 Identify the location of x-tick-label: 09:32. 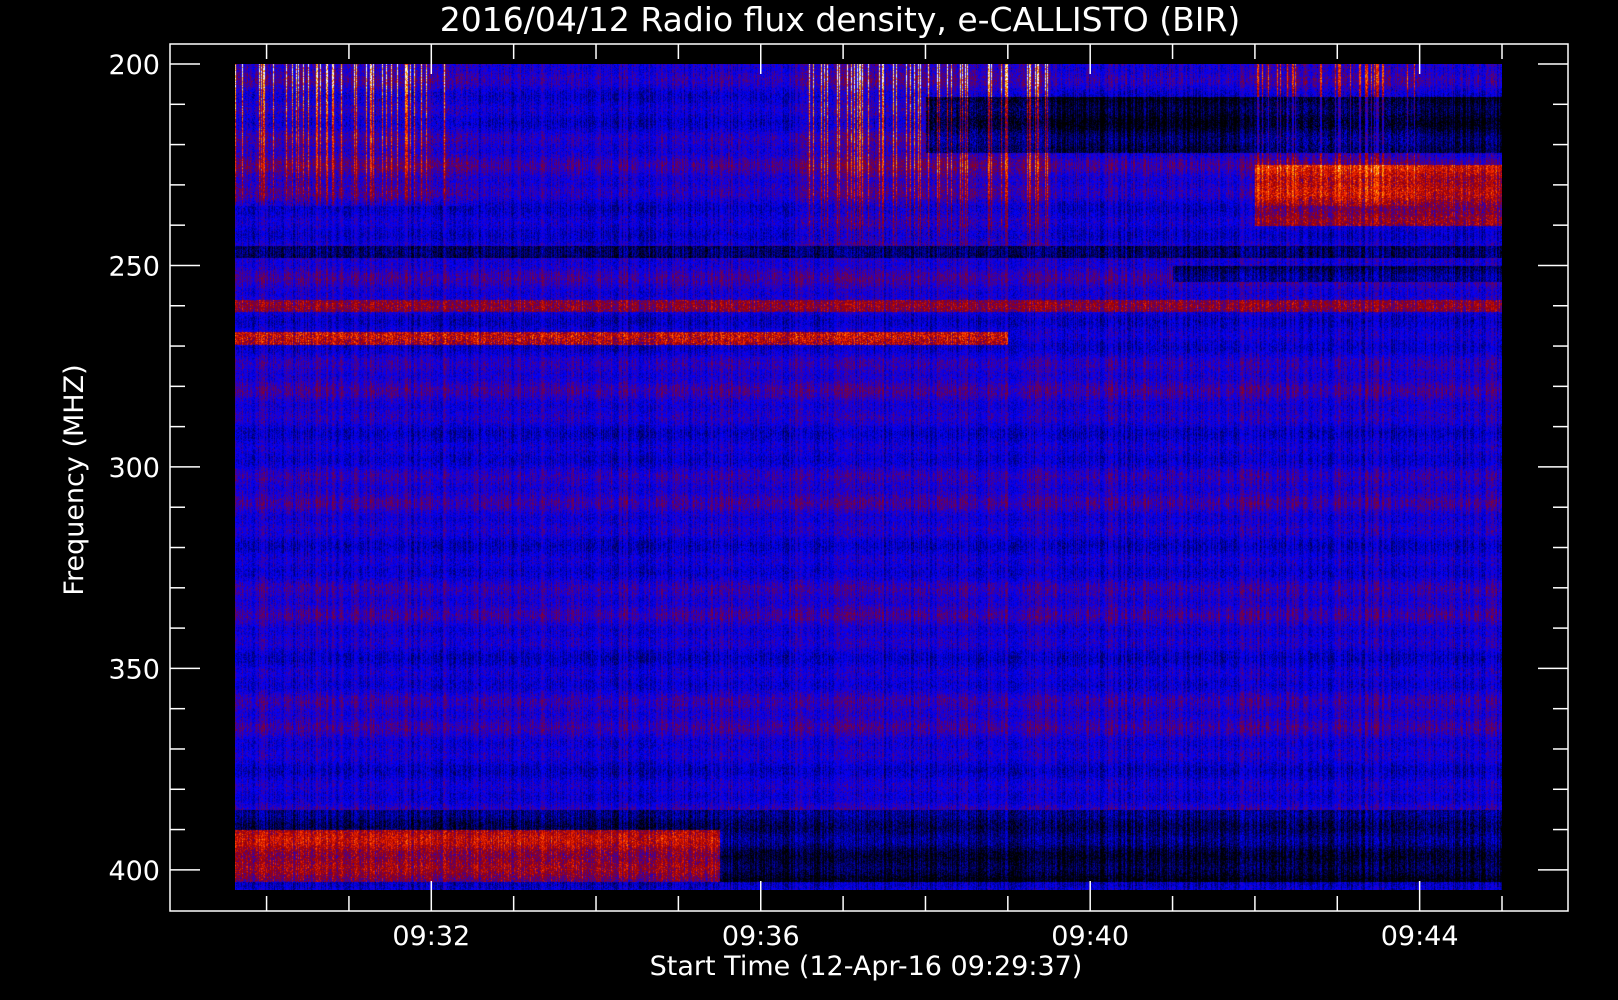
(431, 936).